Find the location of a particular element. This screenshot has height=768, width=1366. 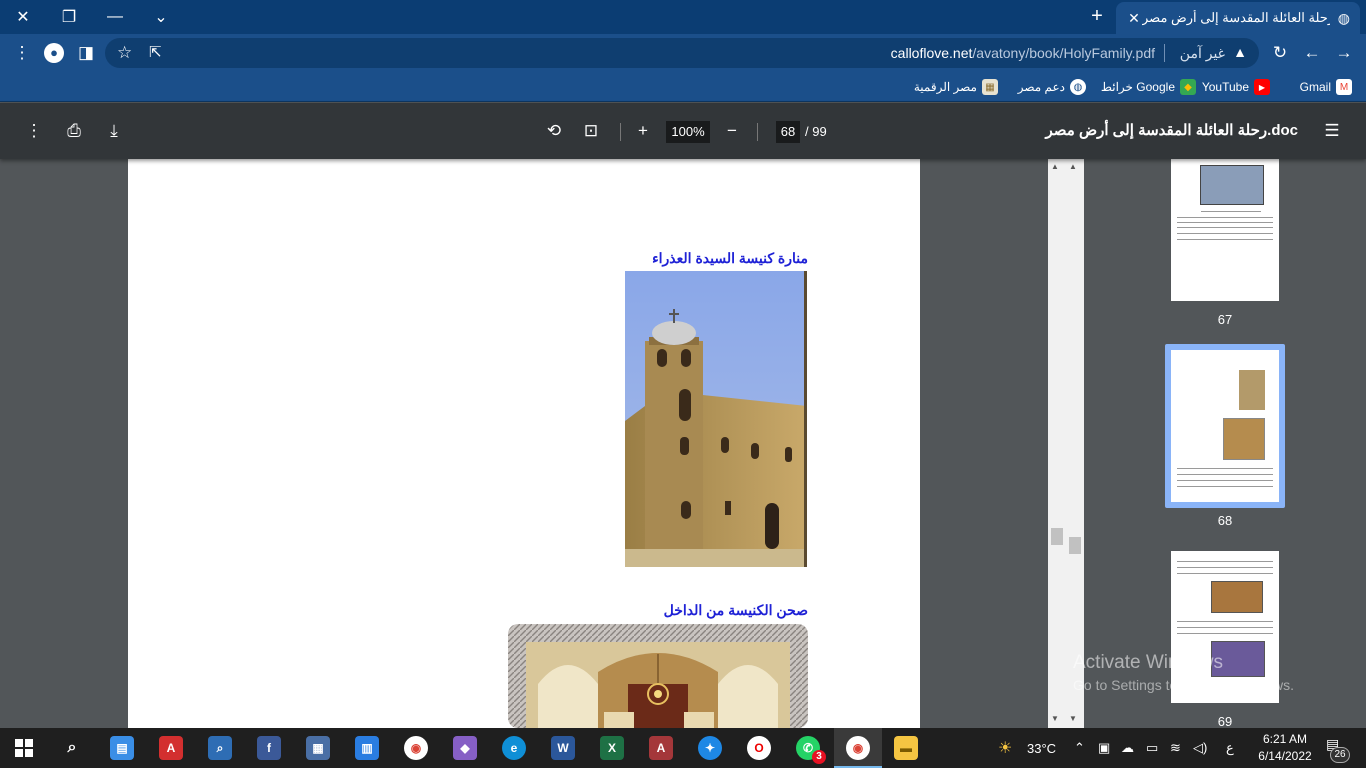

url-domain: calloflove.net is located at coordinates (931, 53).